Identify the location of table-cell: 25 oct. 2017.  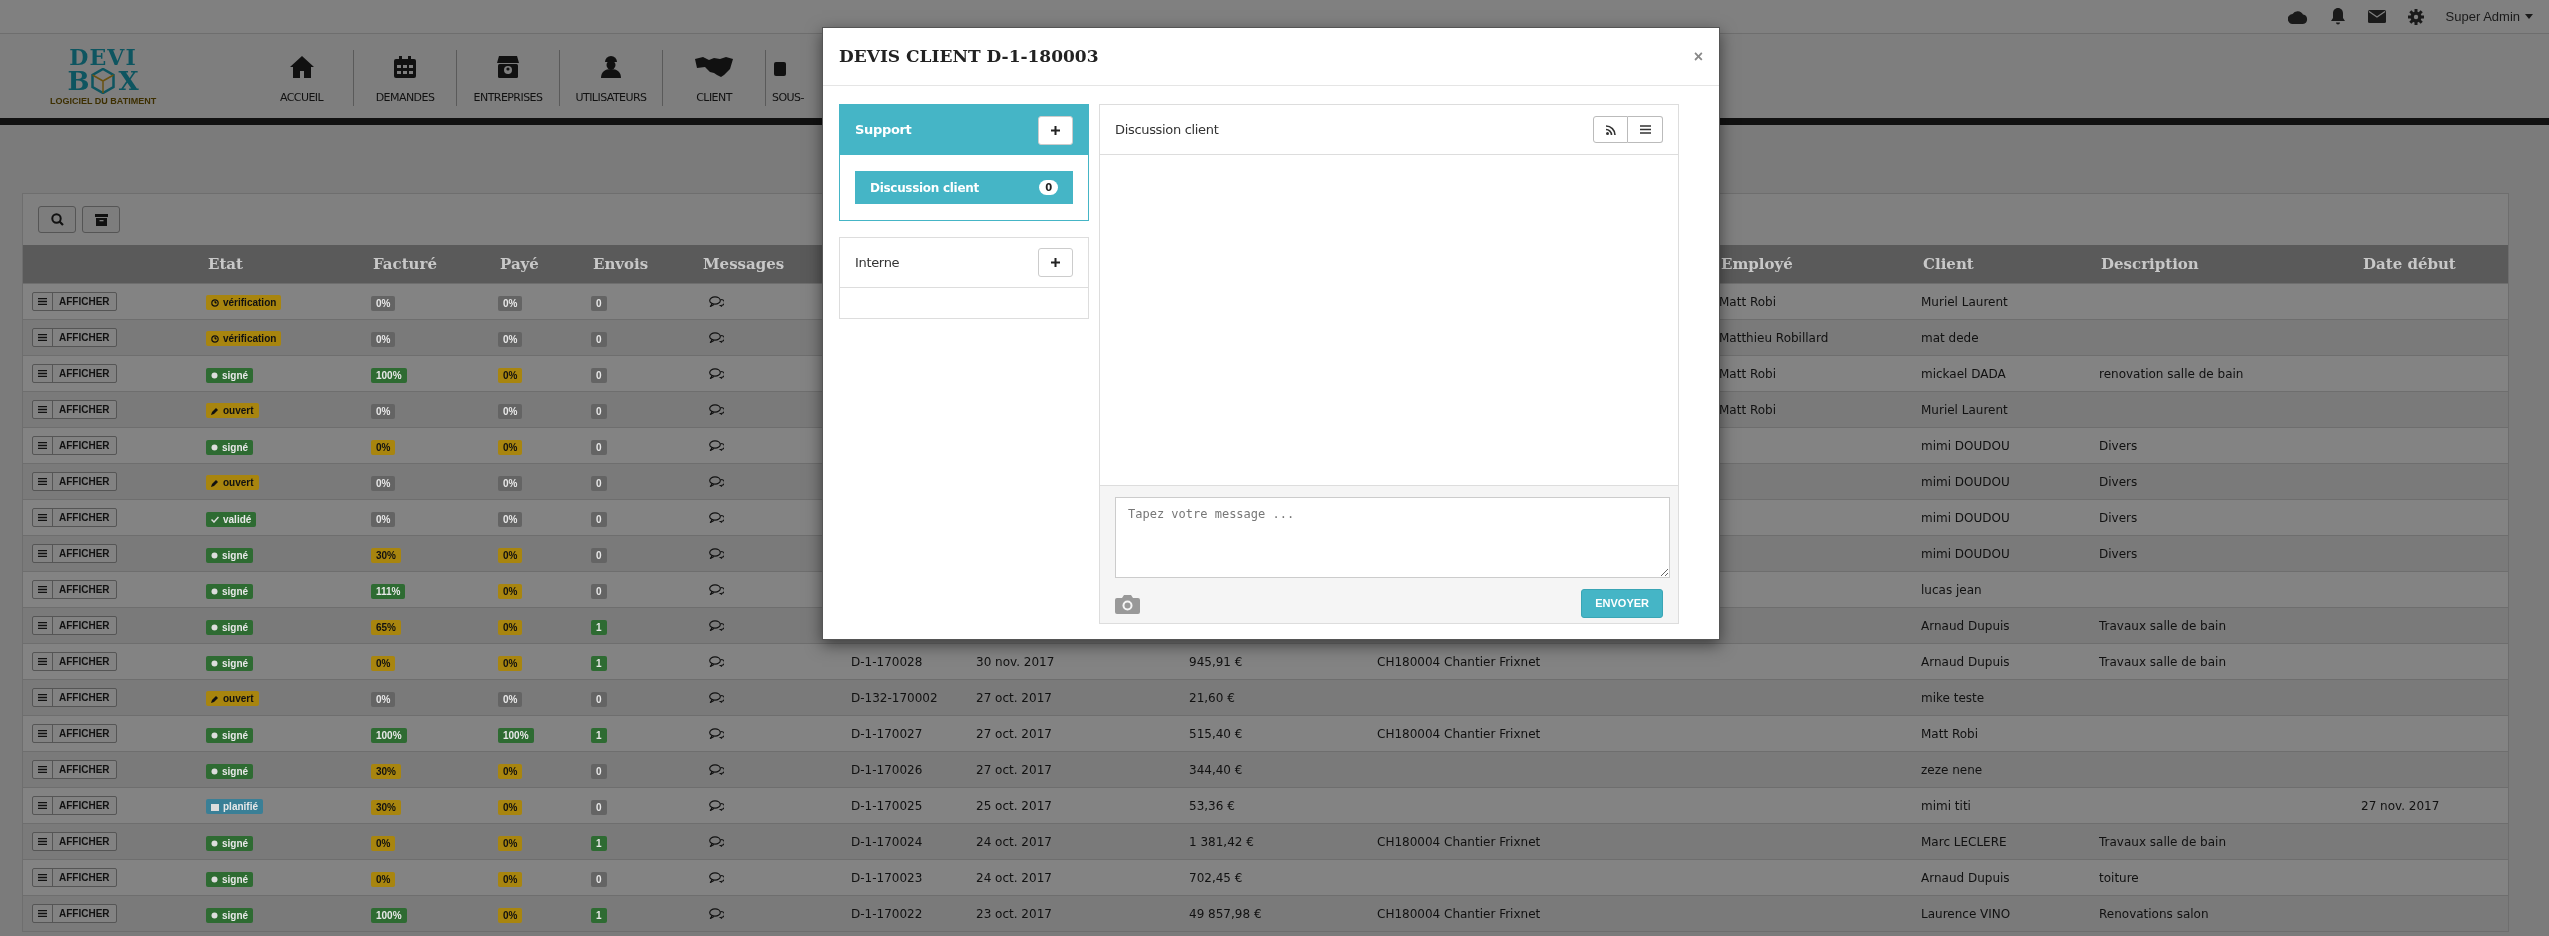
(1014, 805).